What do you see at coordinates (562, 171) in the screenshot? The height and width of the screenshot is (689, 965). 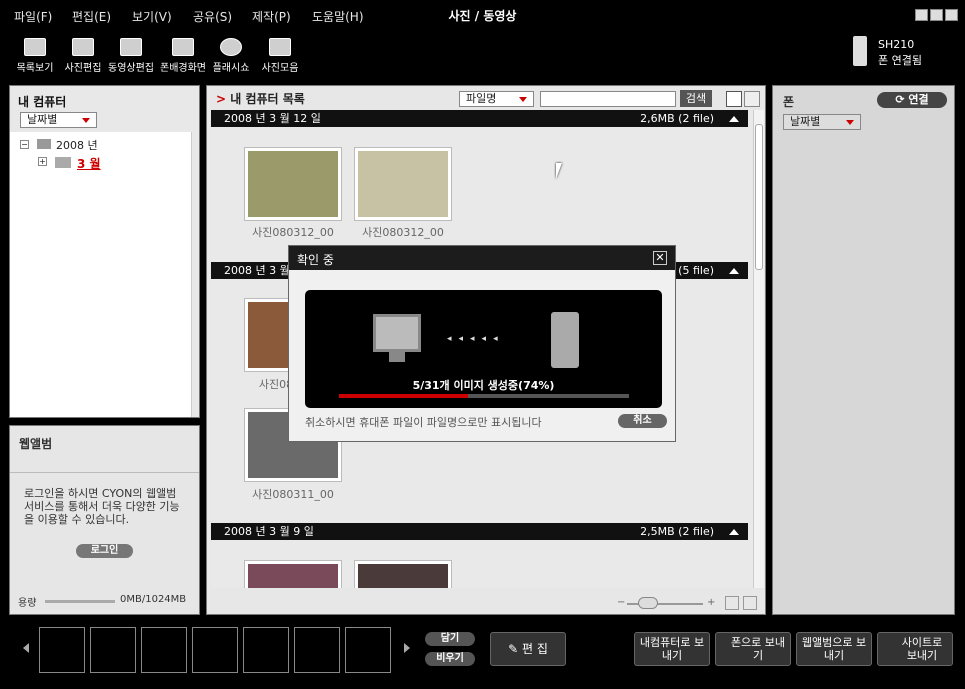 I see `mouse-cursor-icon` at bounding box center [562, 171].